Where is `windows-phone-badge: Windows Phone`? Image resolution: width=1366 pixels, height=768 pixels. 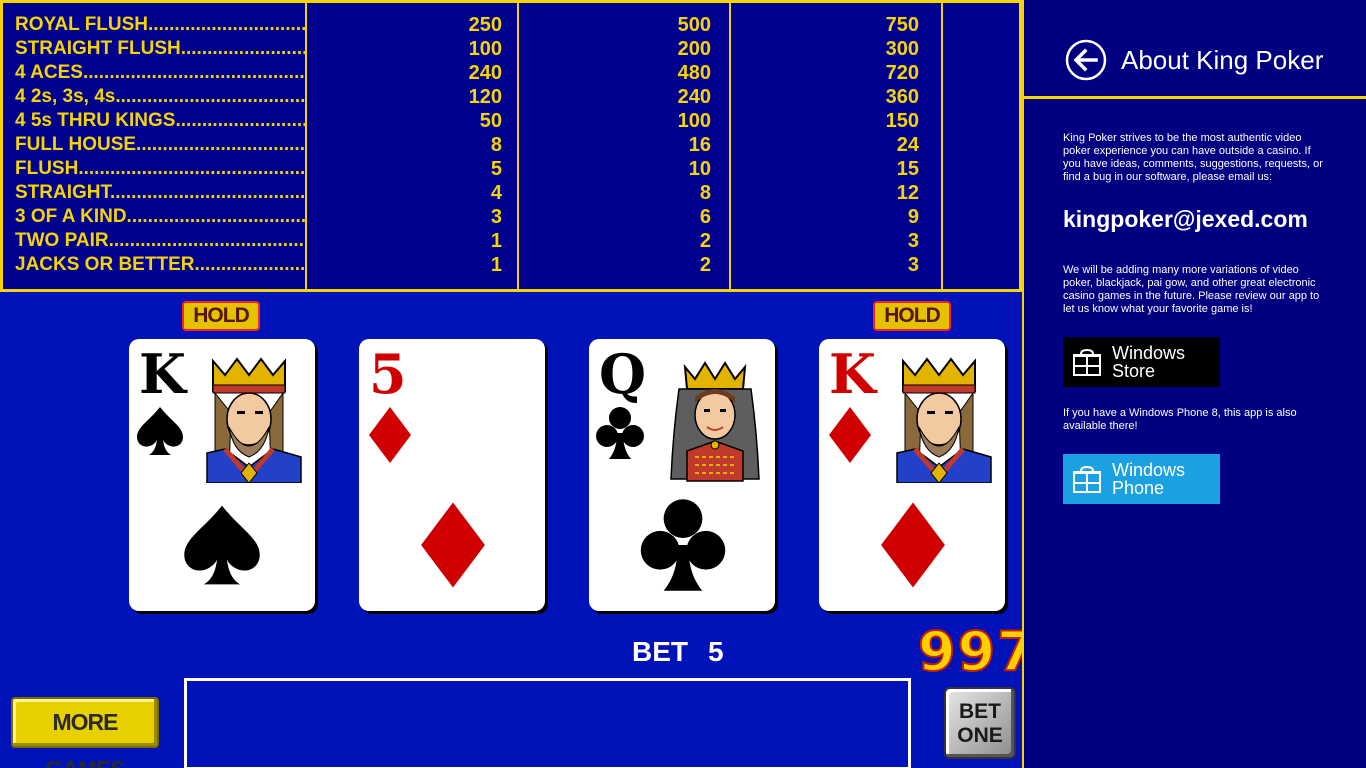 windows-phone-badge: Windows Phone is located at coordinates (1141, 479).